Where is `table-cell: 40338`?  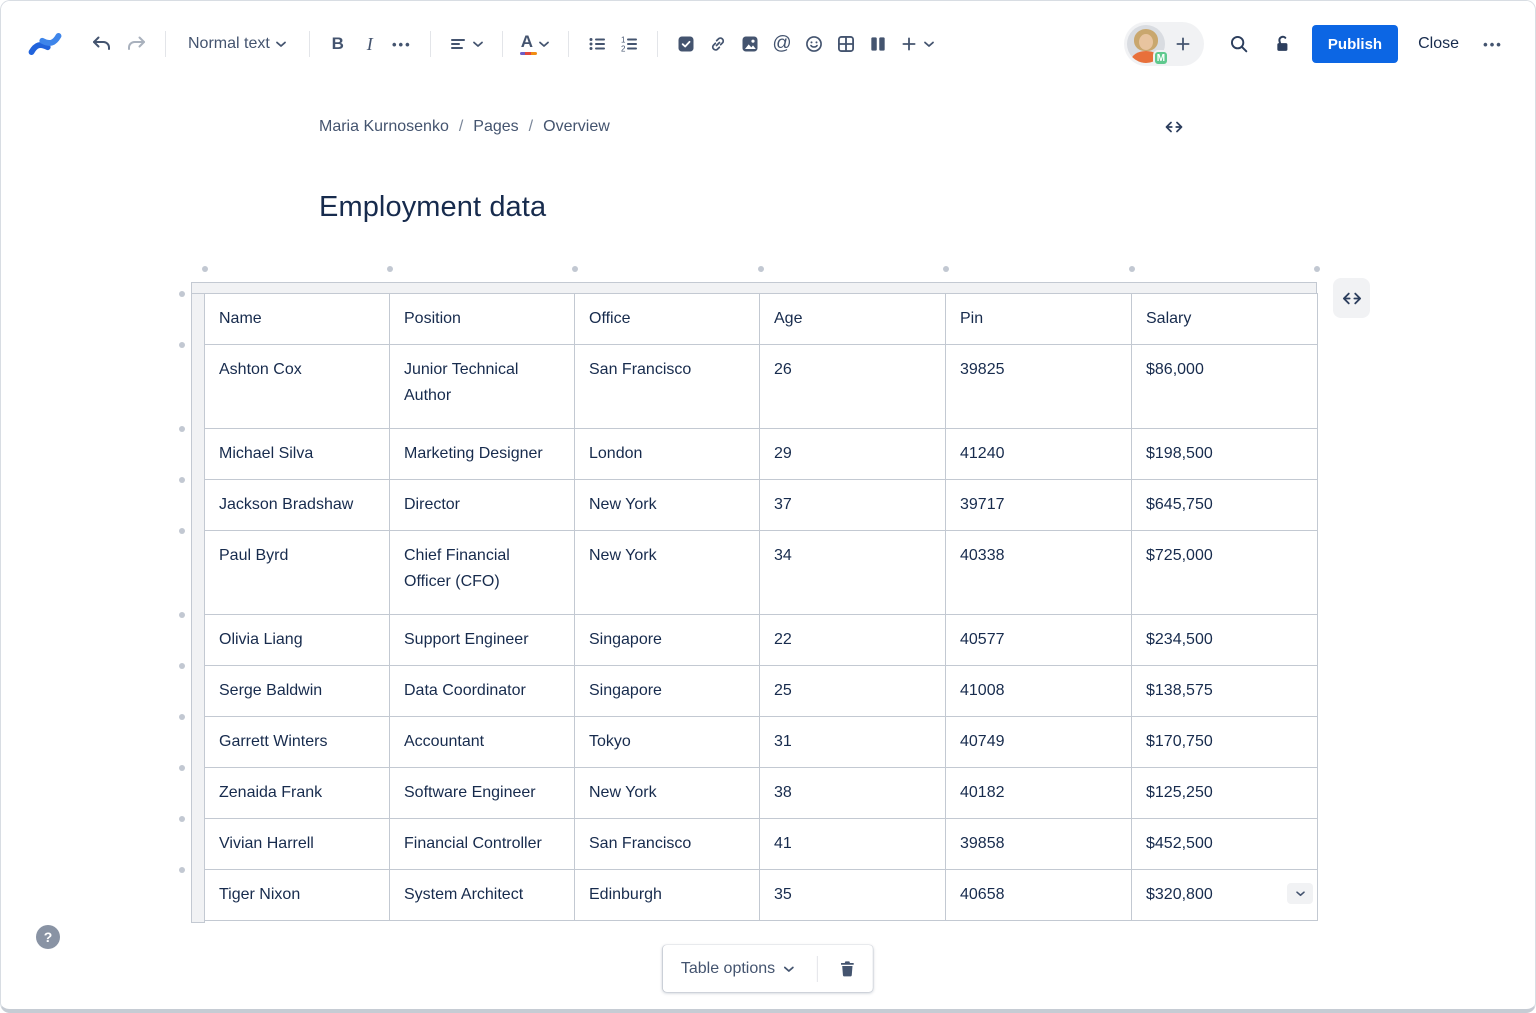 table-cell: 40338 is located at coordinates (1038, 572).